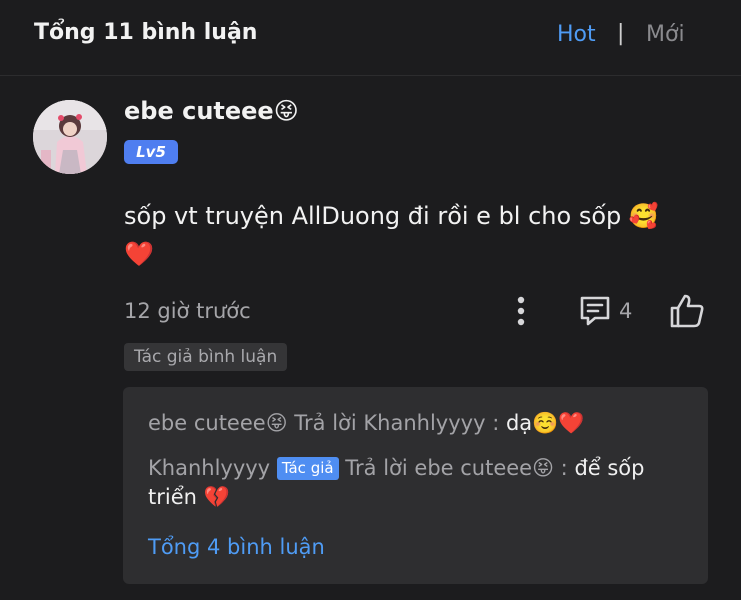 This screenshot has height=600, width=741. I want to click on author-badge: Tác giả, so click(307, 468).